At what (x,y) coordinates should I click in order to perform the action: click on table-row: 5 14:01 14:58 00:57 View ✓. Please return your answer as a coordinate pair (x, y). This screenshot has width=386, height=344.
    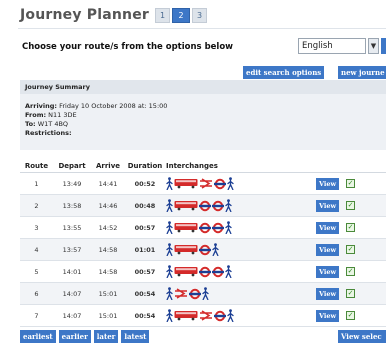
    Looking at the image, I should click on (203, 271).